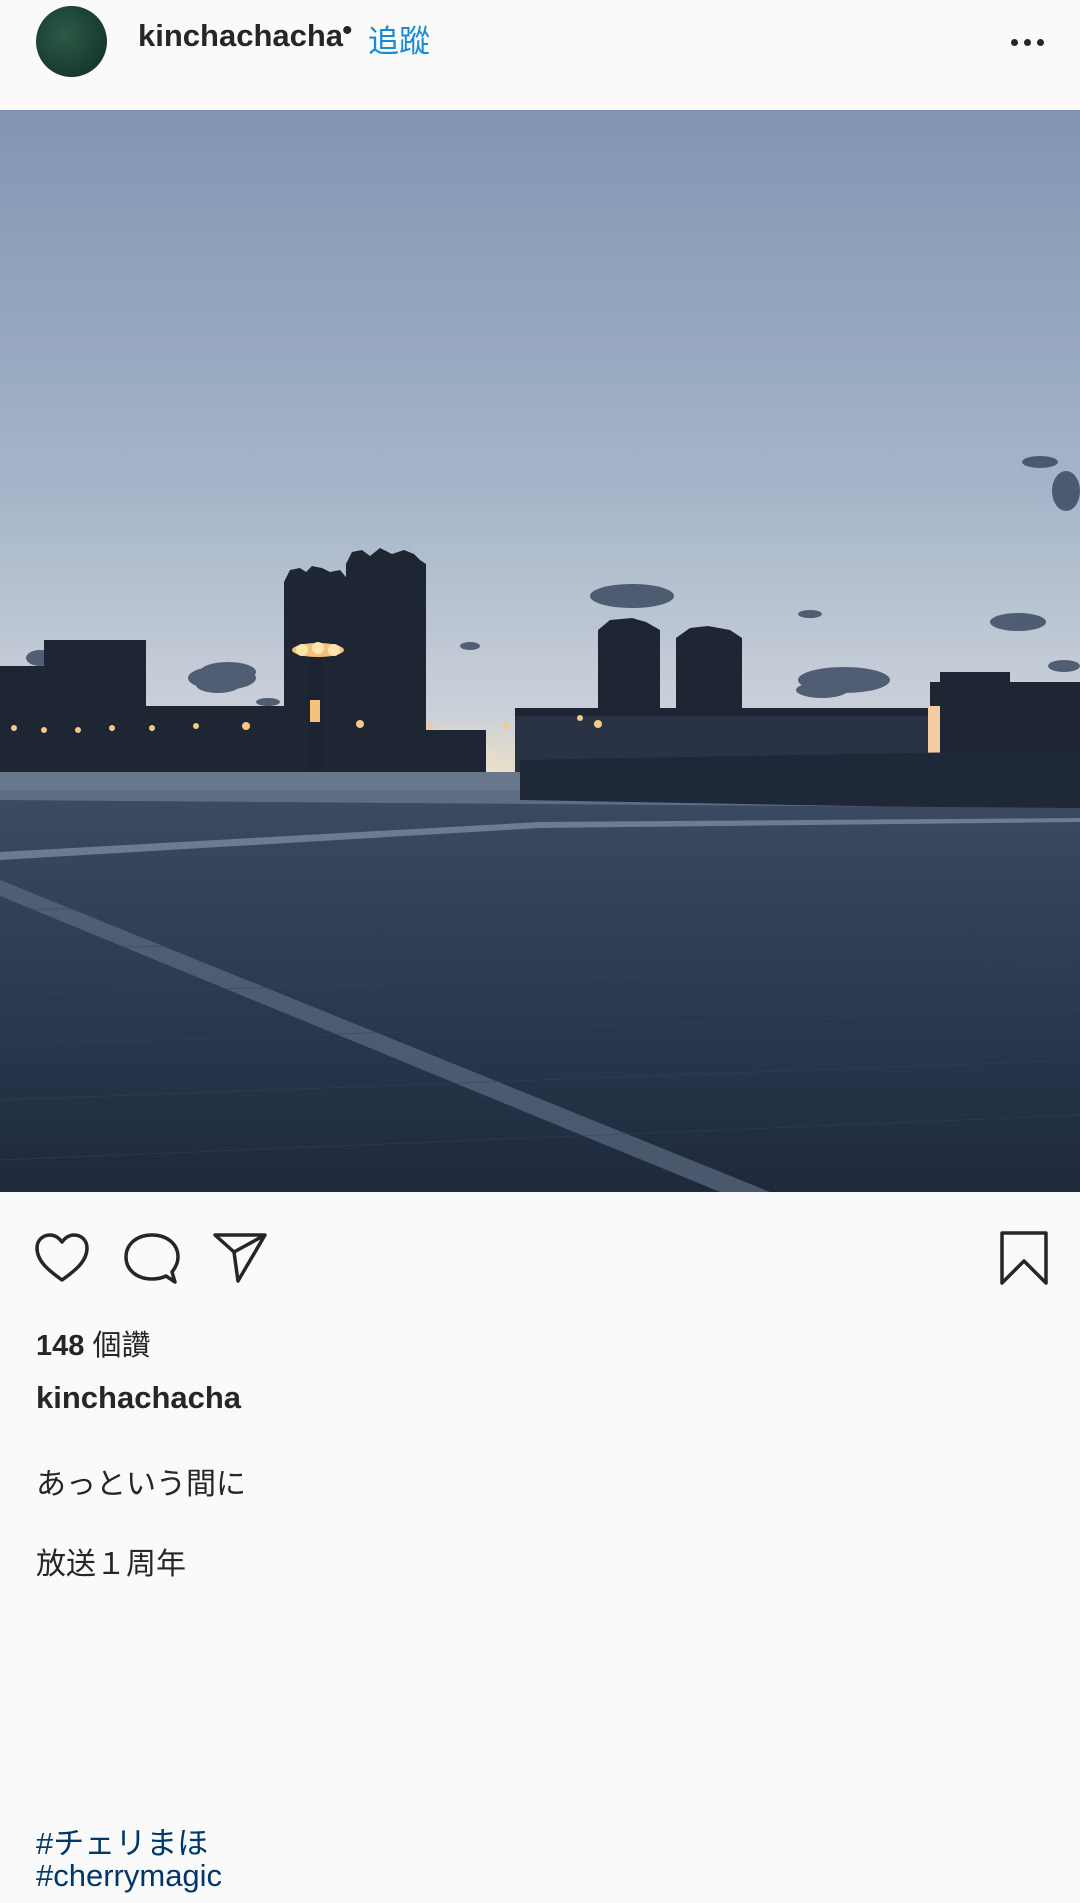 The image size is (1080, 1903). What do you see at coordinates (240, 36) in the screenshot?
I see `post-username: kinchachacha` at bounding box center [240, 36].